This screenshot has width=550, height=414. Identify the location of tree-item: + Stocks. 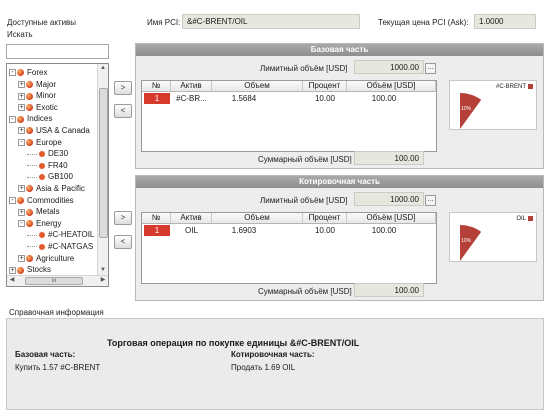
(30, 269).